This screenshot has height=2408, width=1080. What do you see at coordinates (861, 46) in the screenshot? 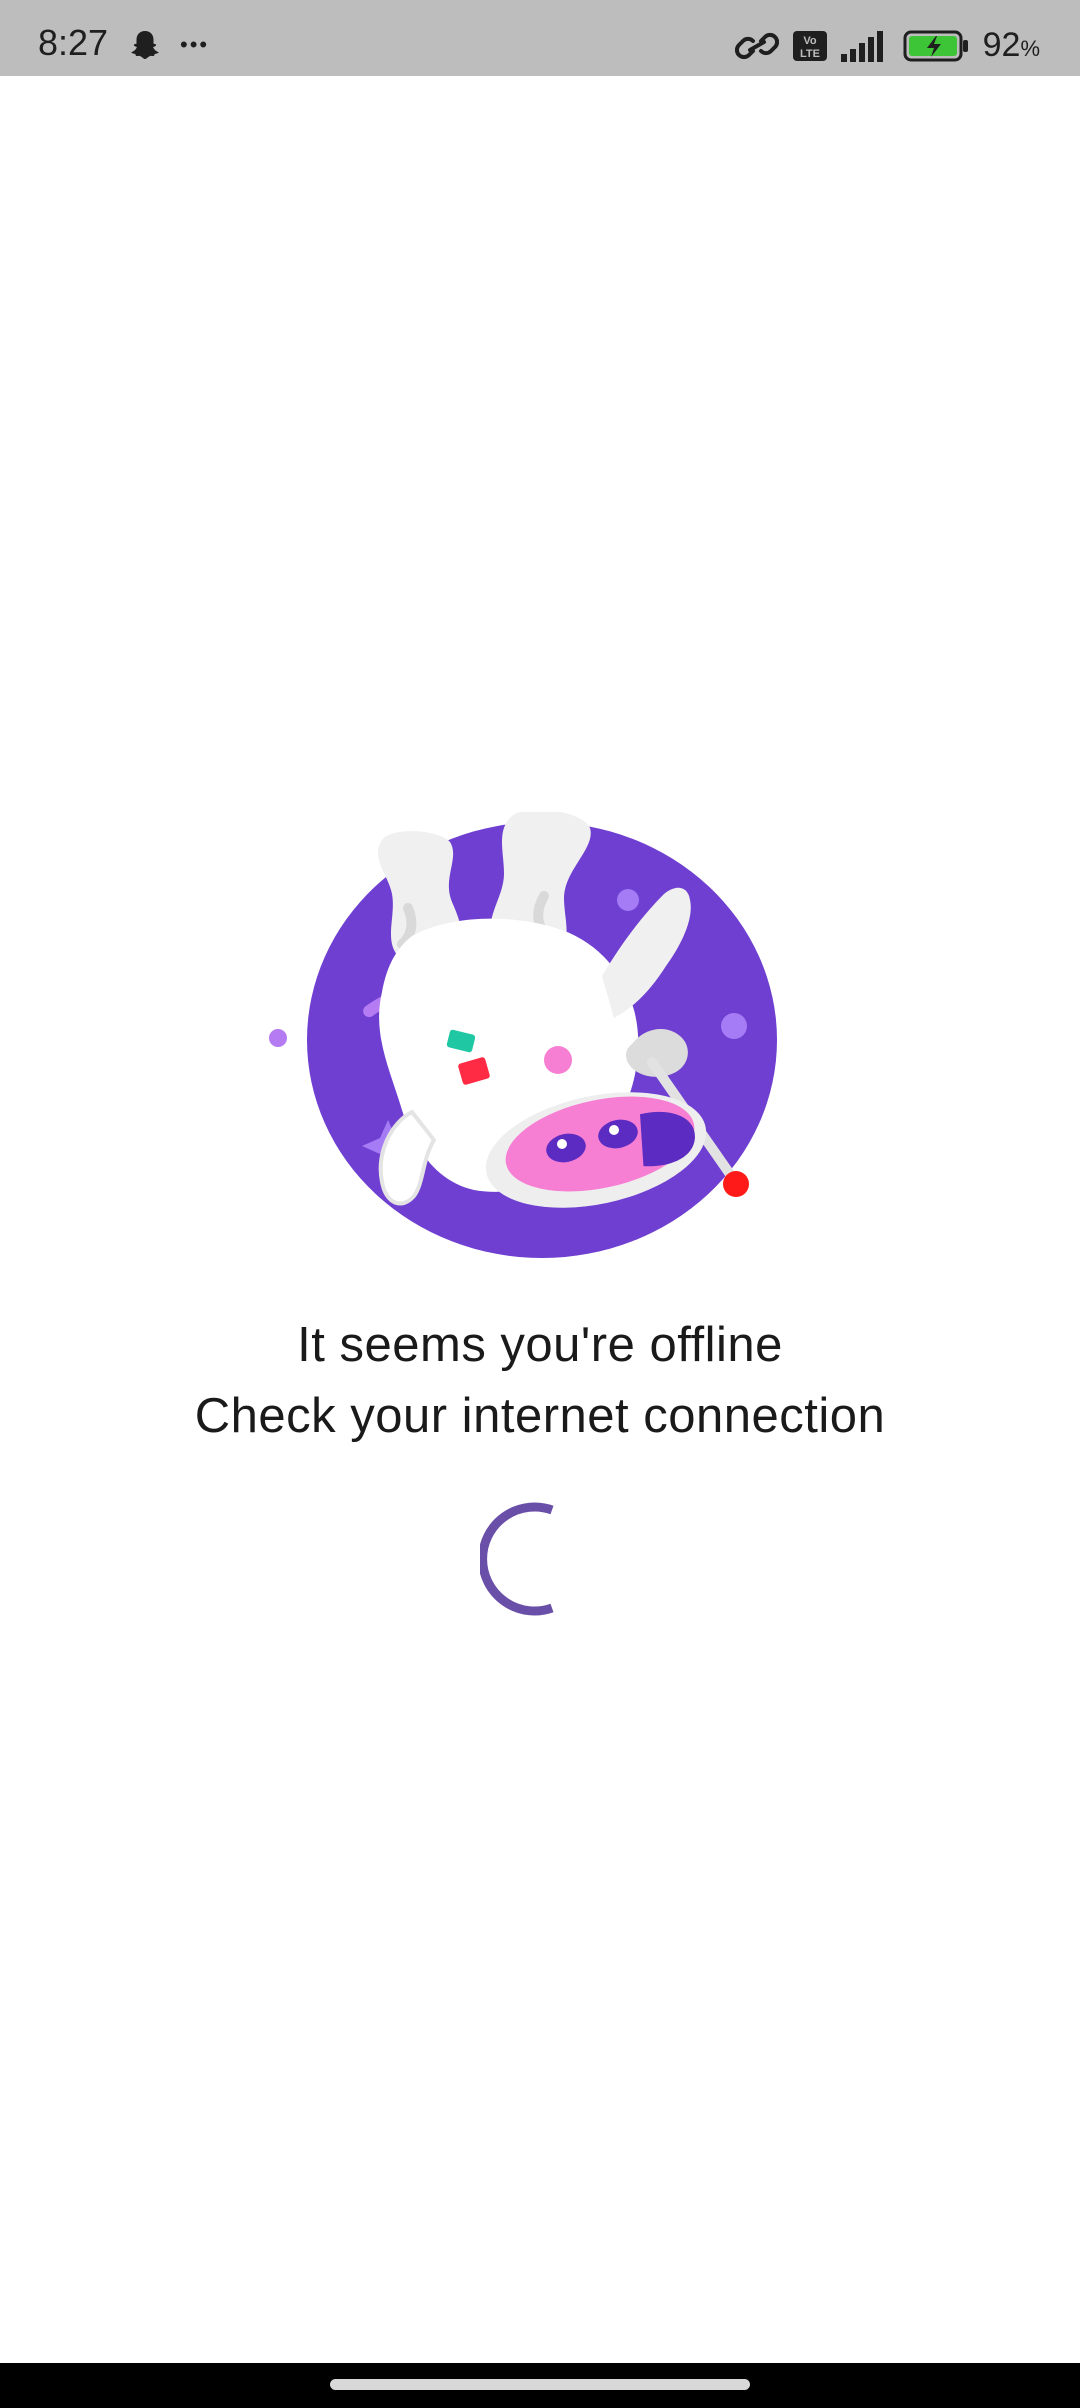
I see `signal-icon` at bounding box center [861, 46].